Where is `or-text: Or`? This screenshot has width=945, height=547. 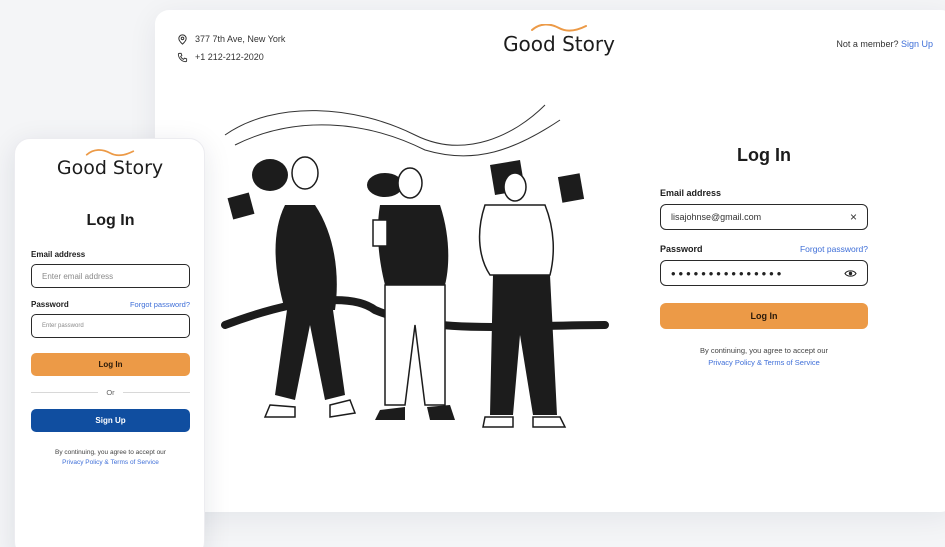
or-text: Or is located at coordinates (110, 392).